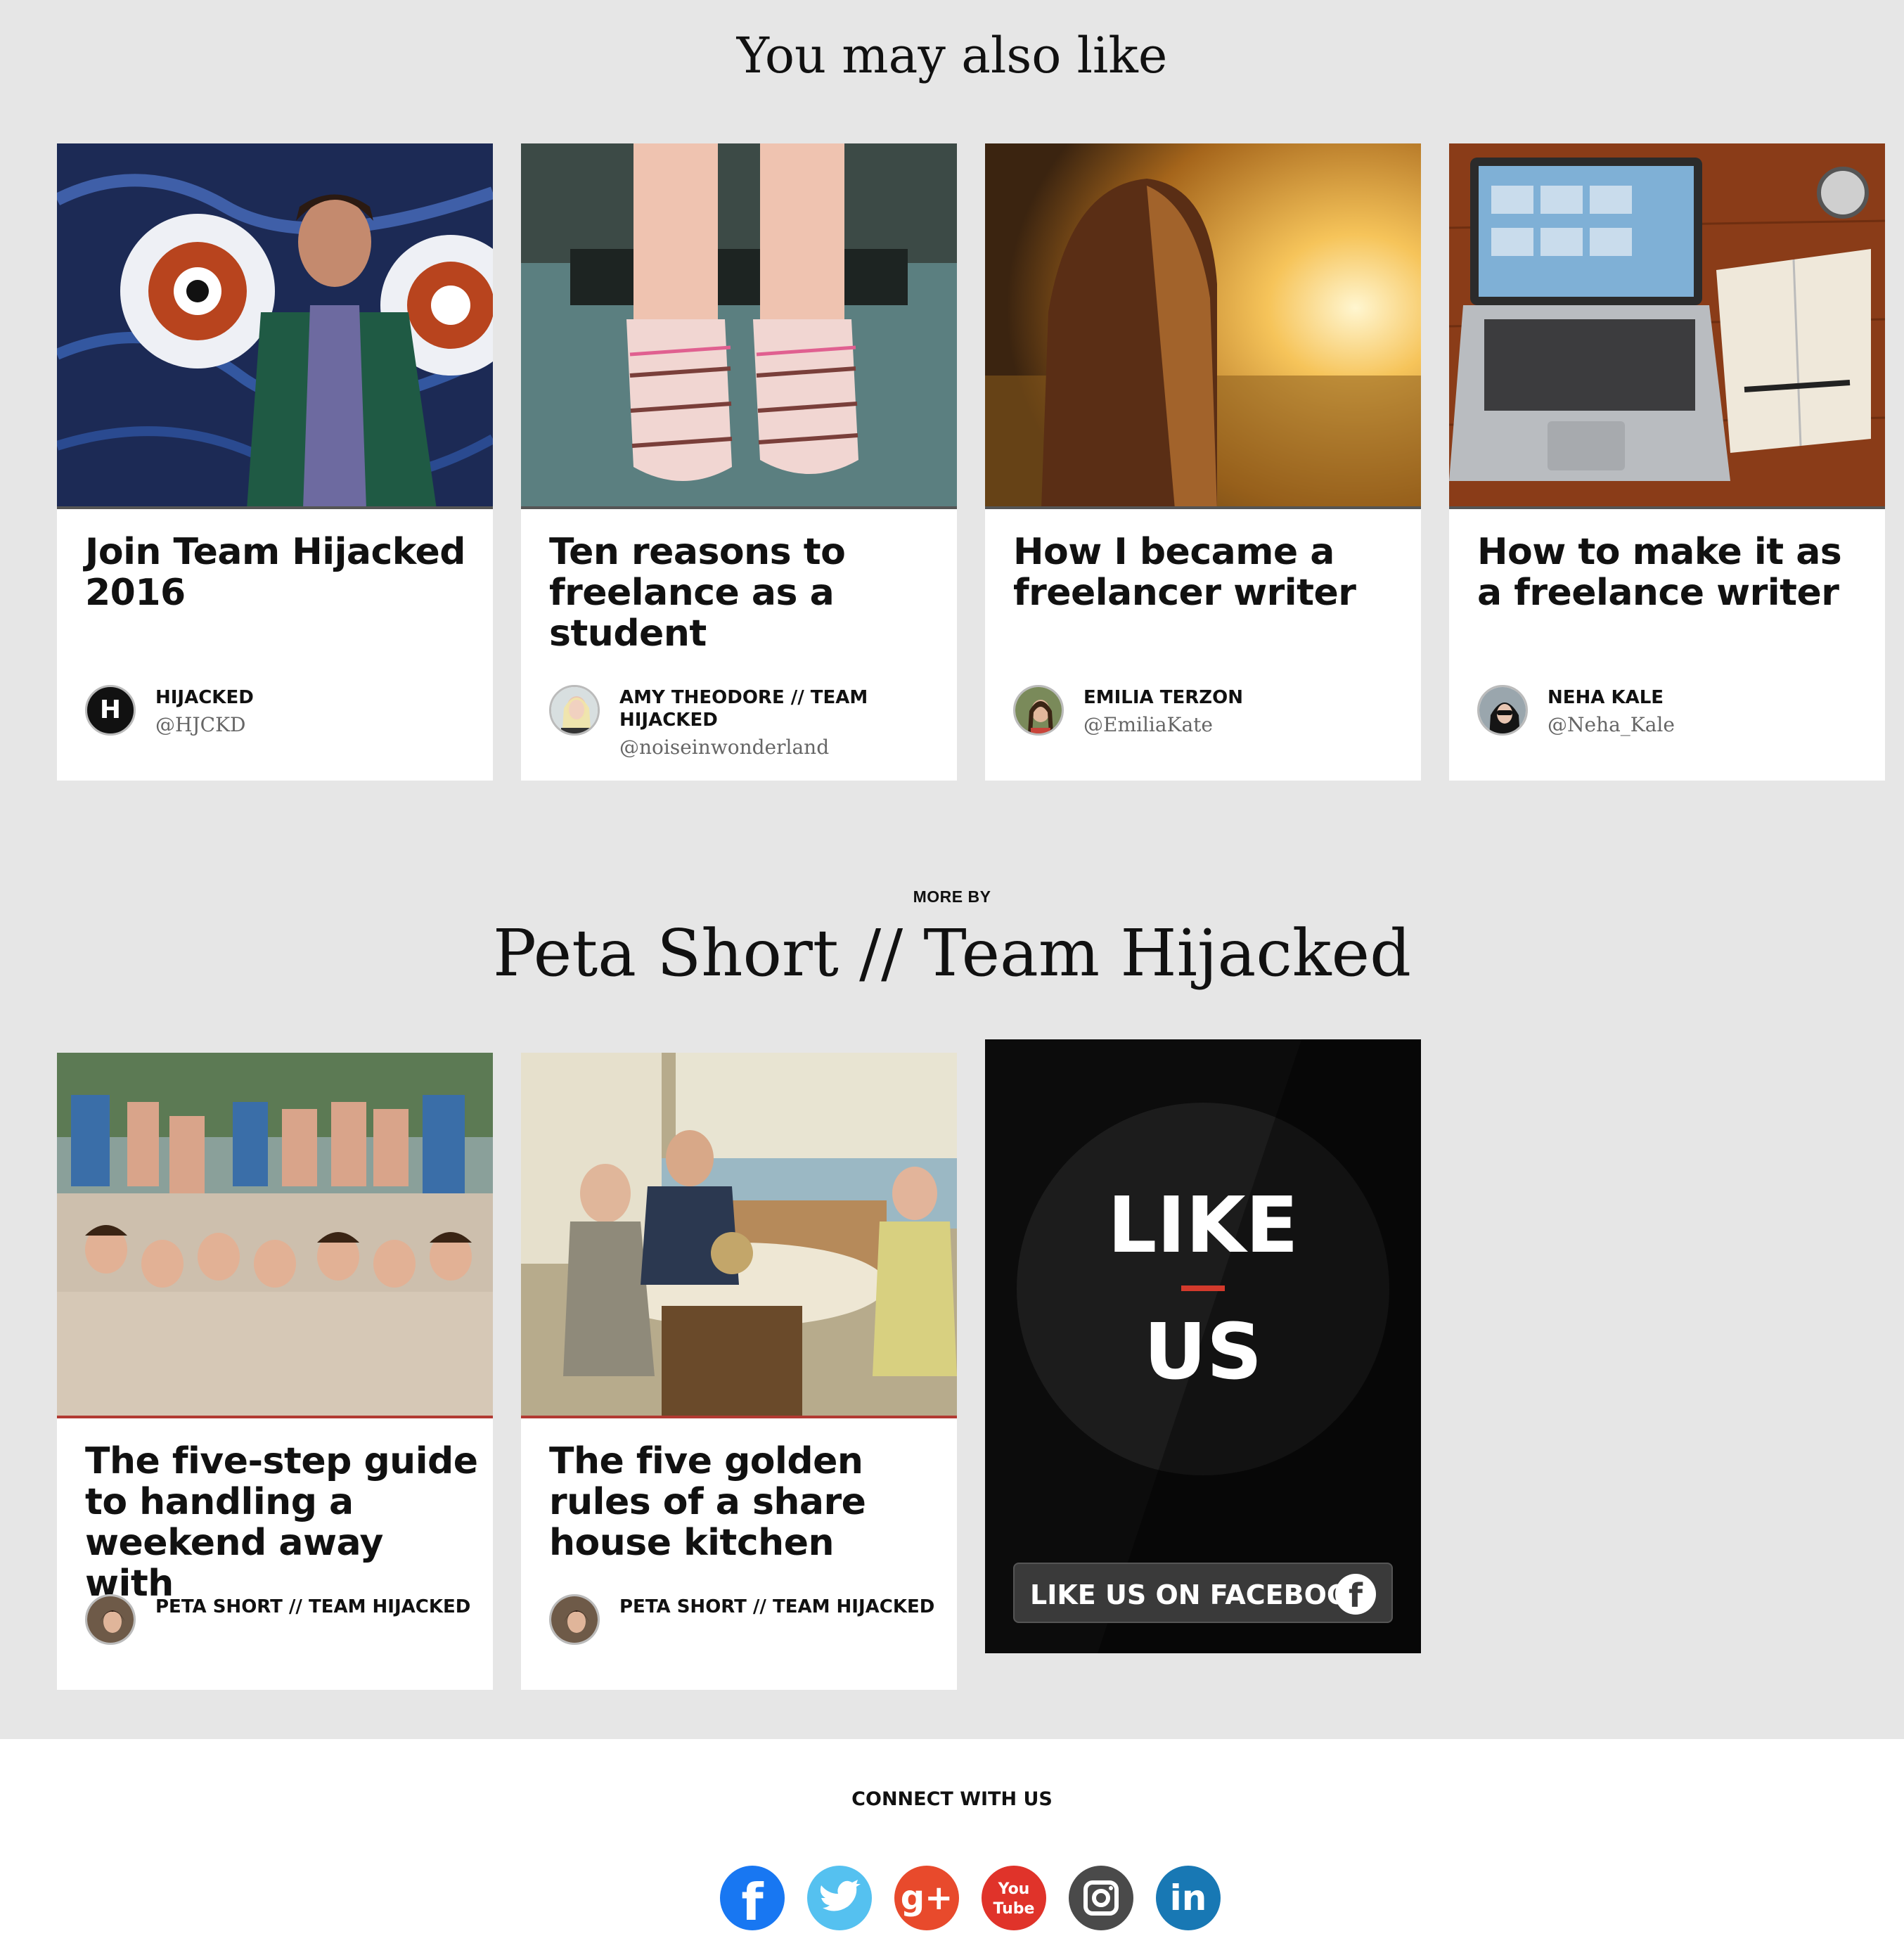  What do you see at coordinates (952, 896) in the screenshot?
I see `more-by-label: MORE BY` at bounding box center [952, 896].